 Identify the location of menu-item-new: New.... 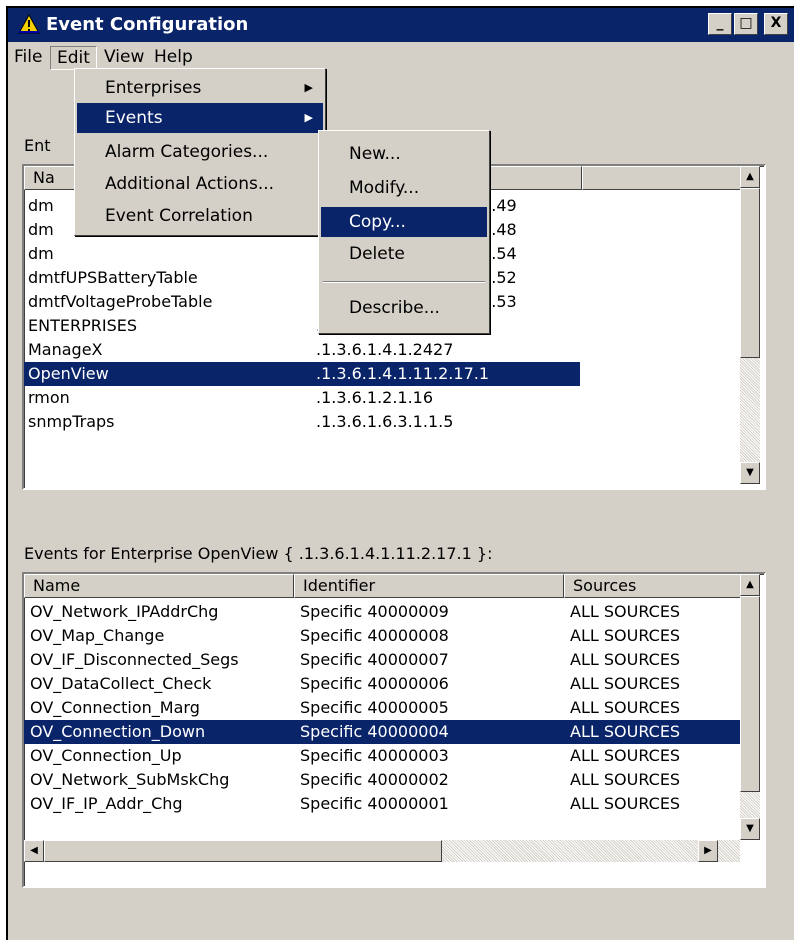
(404, 154).